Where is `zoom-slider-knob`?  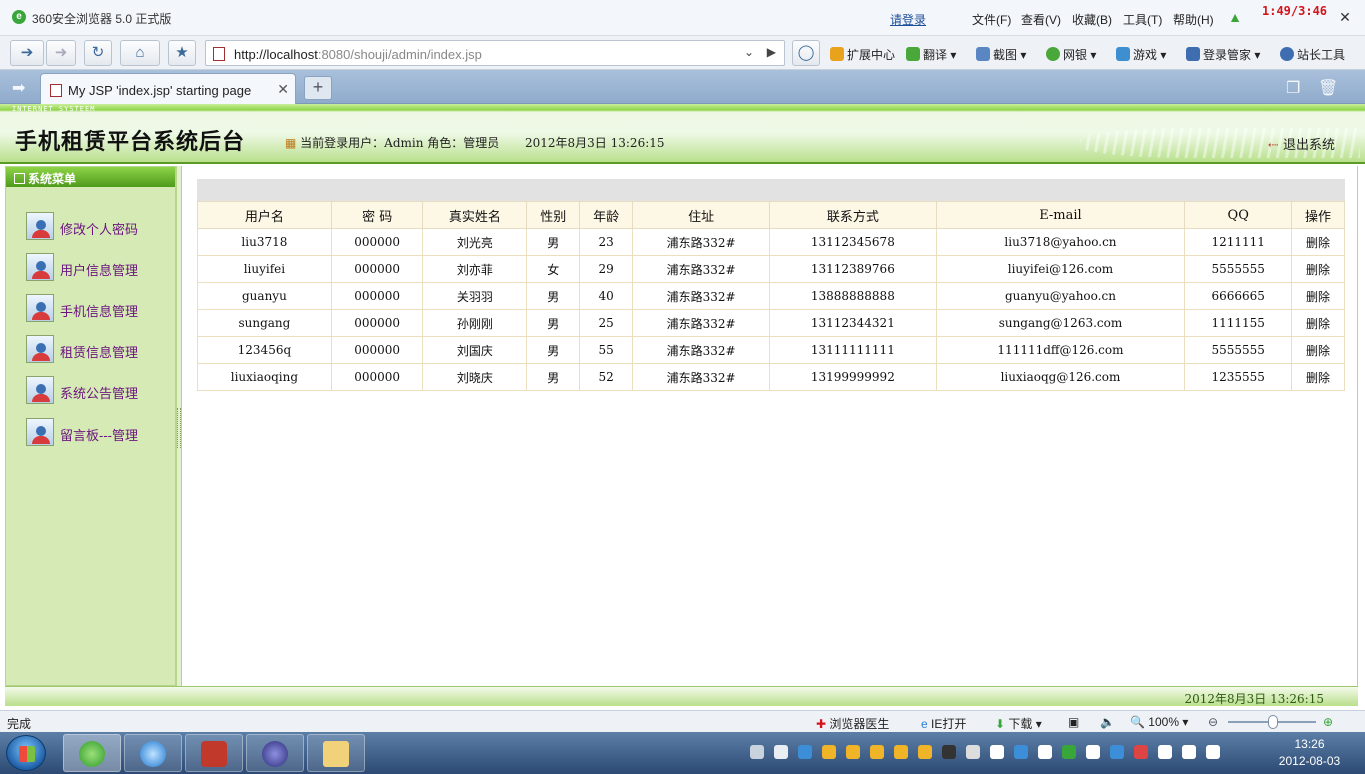 zoom-slider-knob is located at coordinates (1273, 722).